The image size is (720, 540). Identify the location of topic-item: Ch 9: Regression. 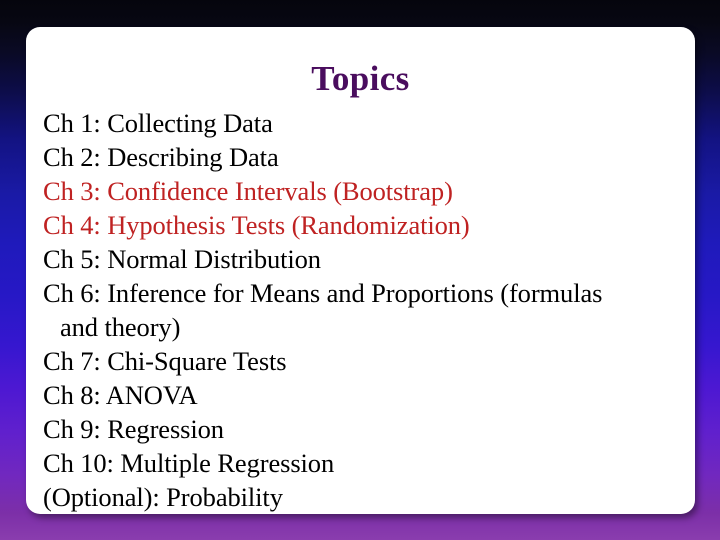
(366, 429).